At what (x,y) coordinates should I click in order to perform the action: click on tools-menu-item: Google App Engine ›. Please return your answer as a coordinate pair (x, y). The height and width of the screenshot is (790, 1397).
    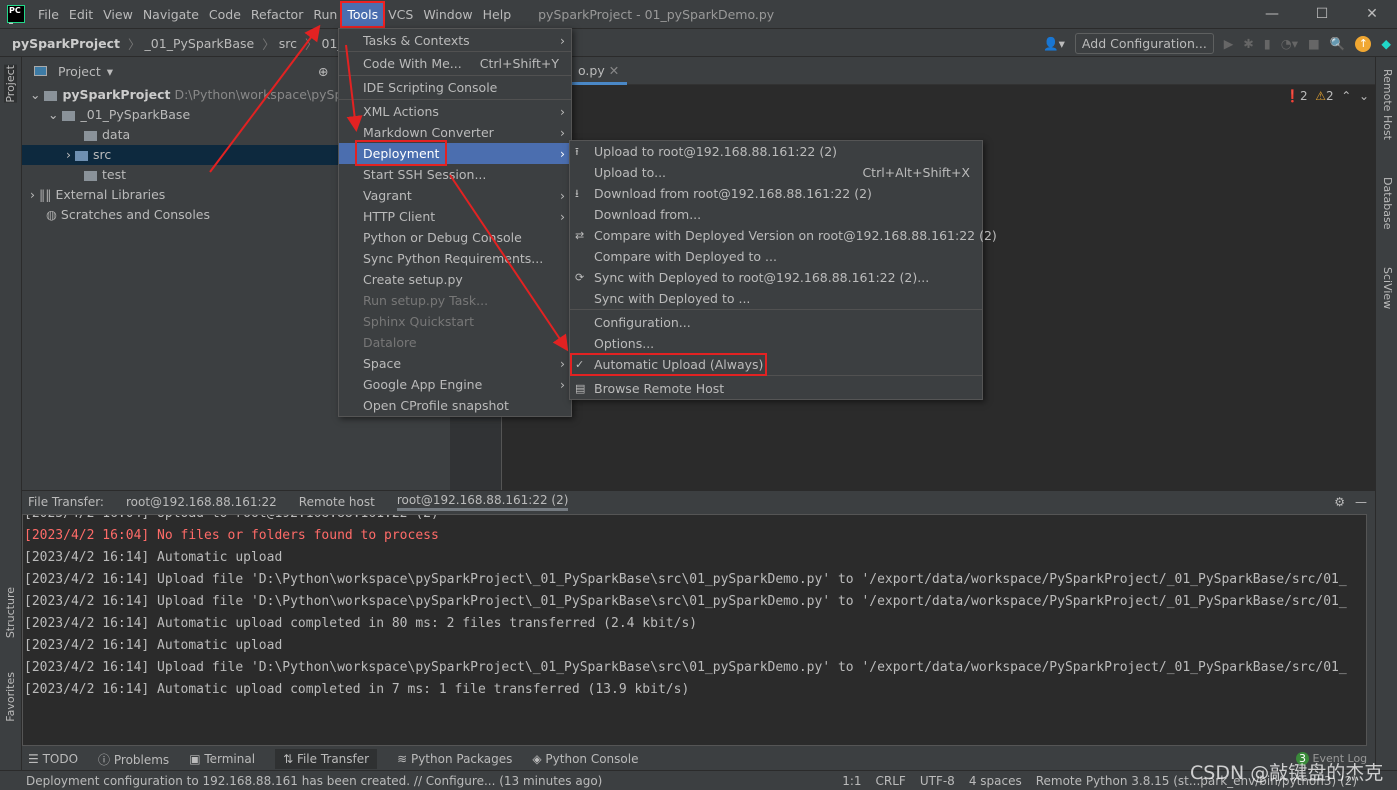
    Looking at the image, I should click on (455, 384).